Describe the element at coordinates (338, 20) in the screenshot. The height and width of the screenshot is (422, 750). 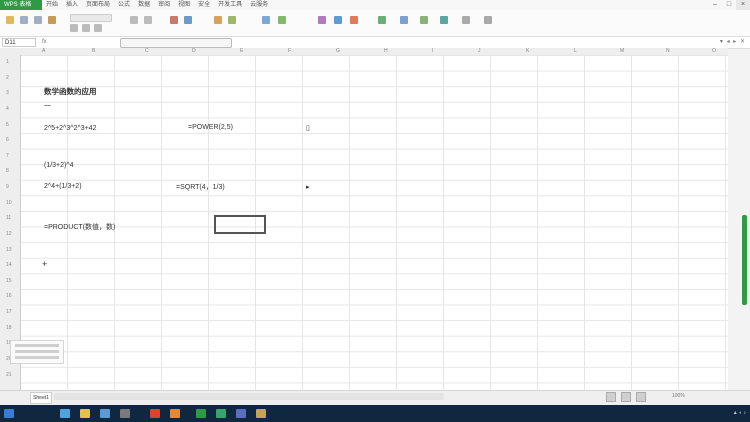
I see `filter-icon` at that location.